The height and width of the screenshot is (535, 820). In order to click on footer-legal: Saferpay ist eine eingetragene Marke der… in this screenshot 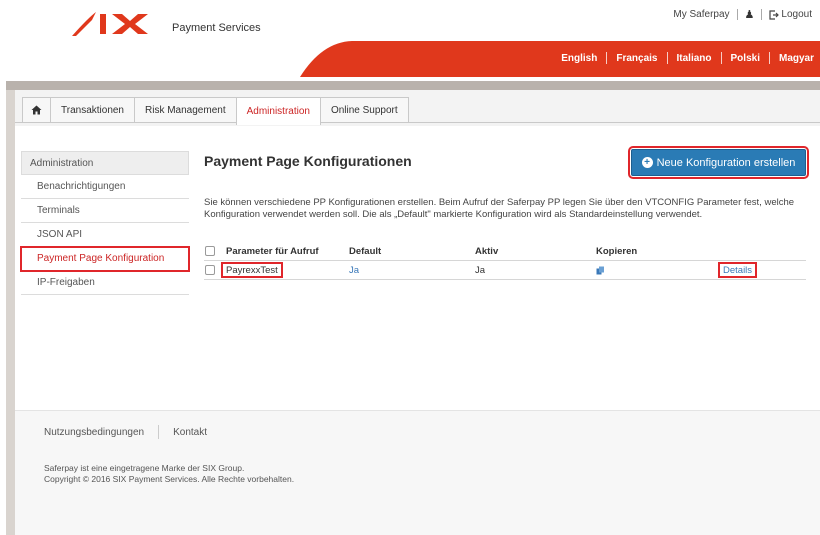, I will do `click(169, 474)`.